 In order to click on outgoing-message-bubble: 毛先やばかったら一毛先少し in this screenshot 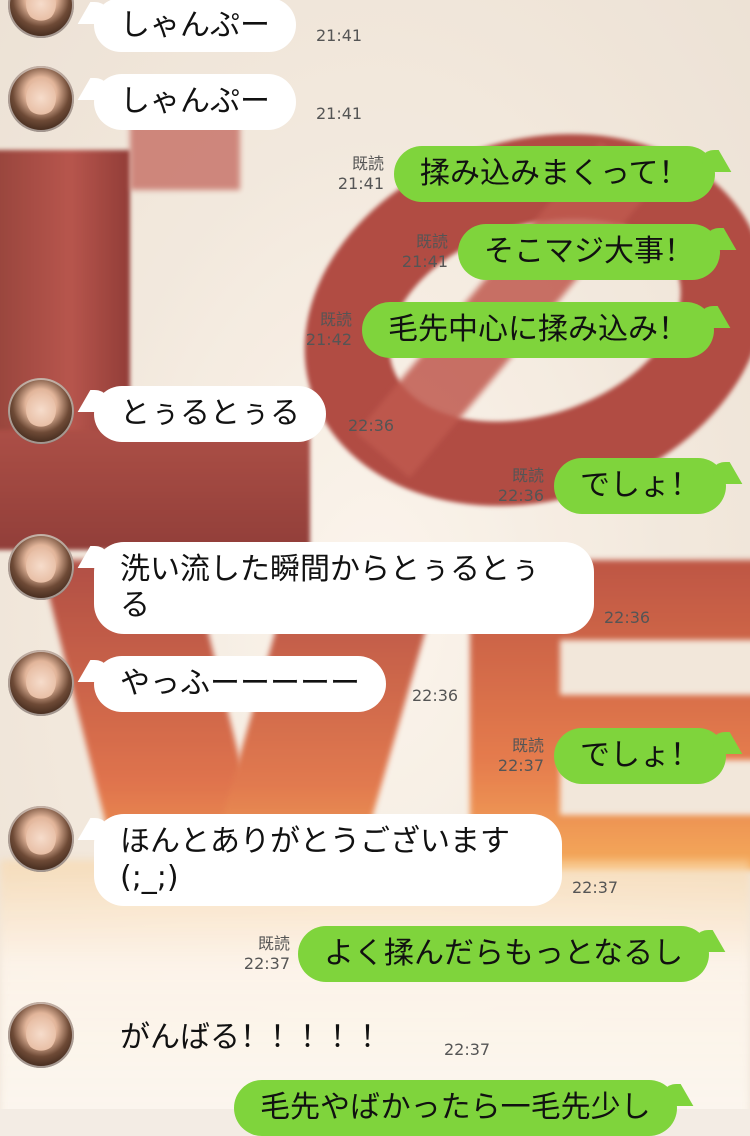, I will do `click(455, 1108)`.